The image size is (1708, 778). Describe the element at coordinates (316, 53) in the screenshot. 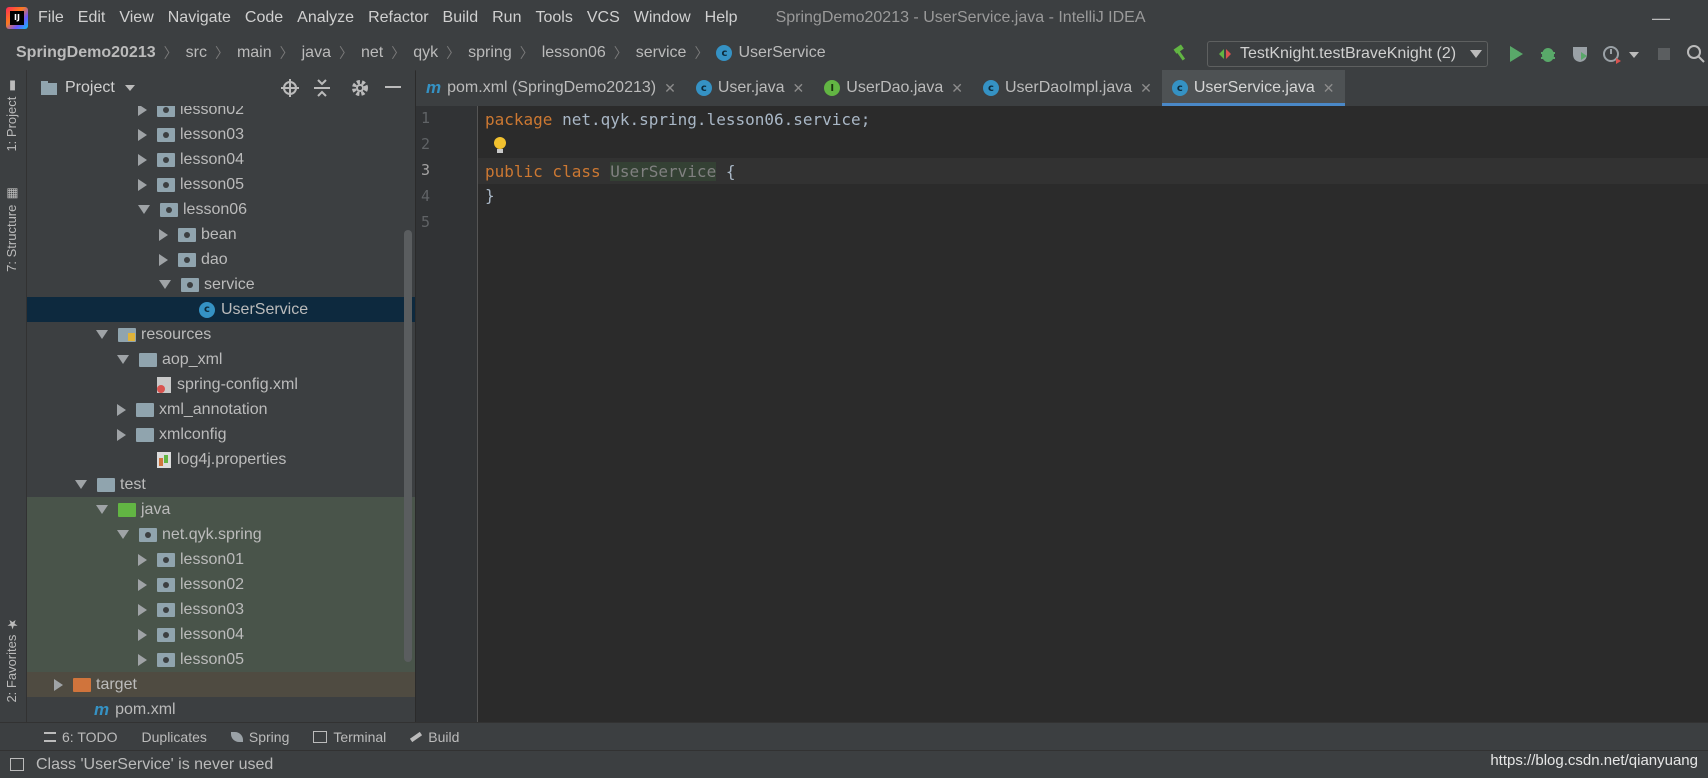

I see `breadcrumb-item: java` at that location.